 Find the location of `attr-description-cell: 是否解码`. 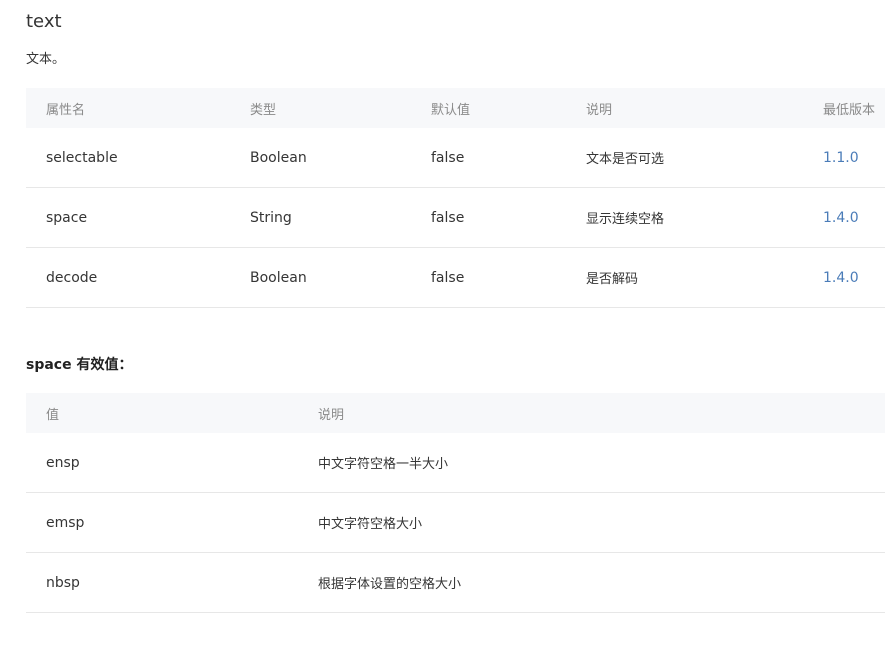

attr-description-cell: 是否解码 is located at coordinates (684, 277).